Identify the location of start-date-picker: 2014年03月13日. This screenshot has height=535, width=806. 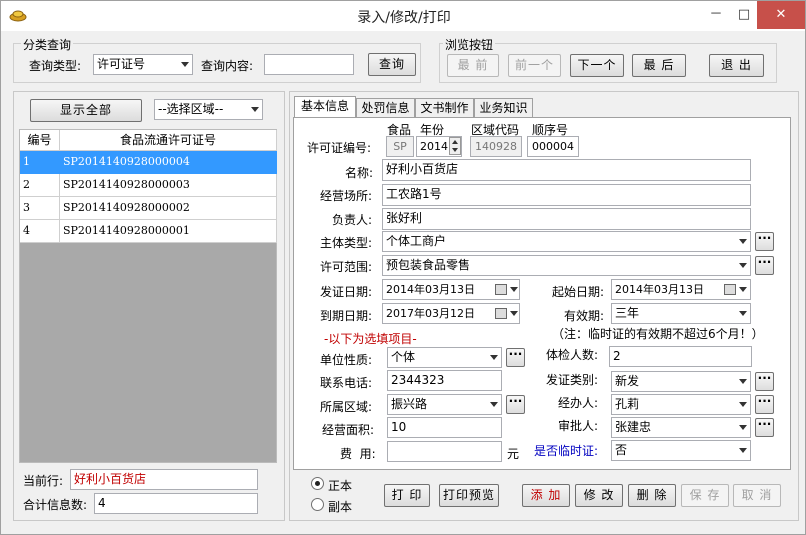
(681, 289).